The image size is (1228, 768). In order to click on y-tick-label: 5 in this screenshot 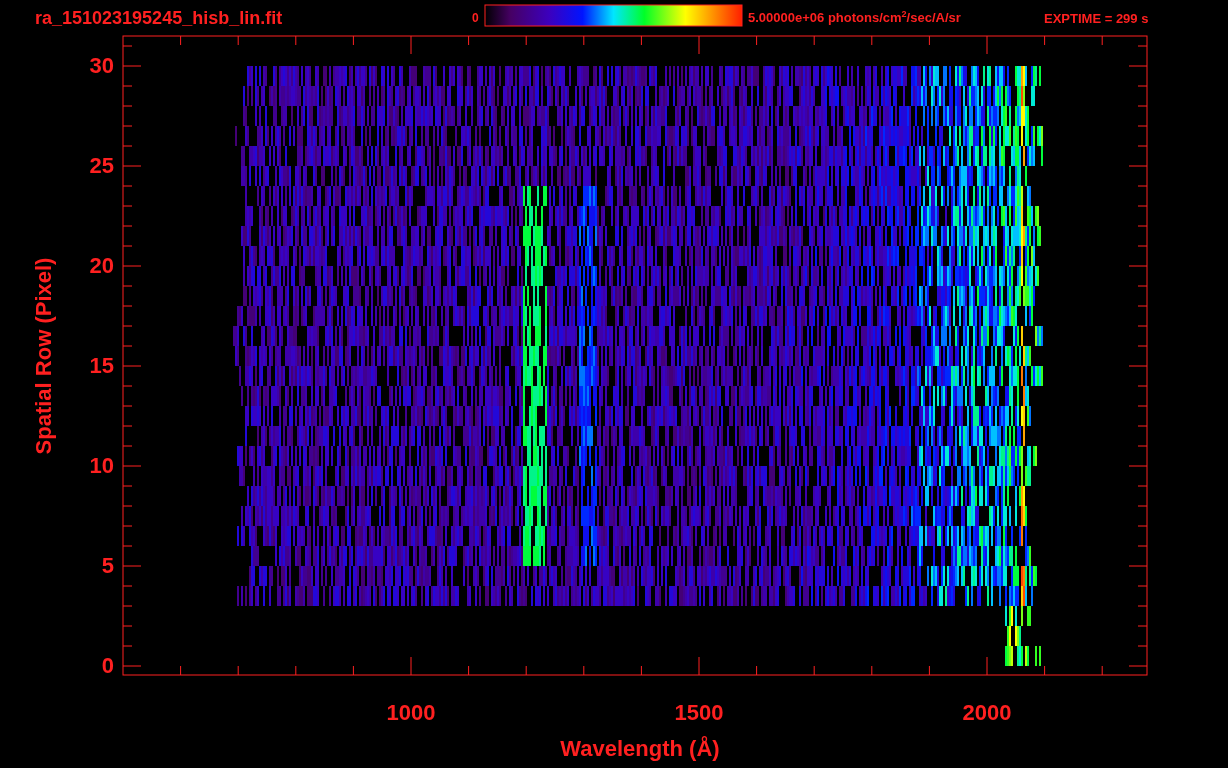, I will do `click(107, 566)`.